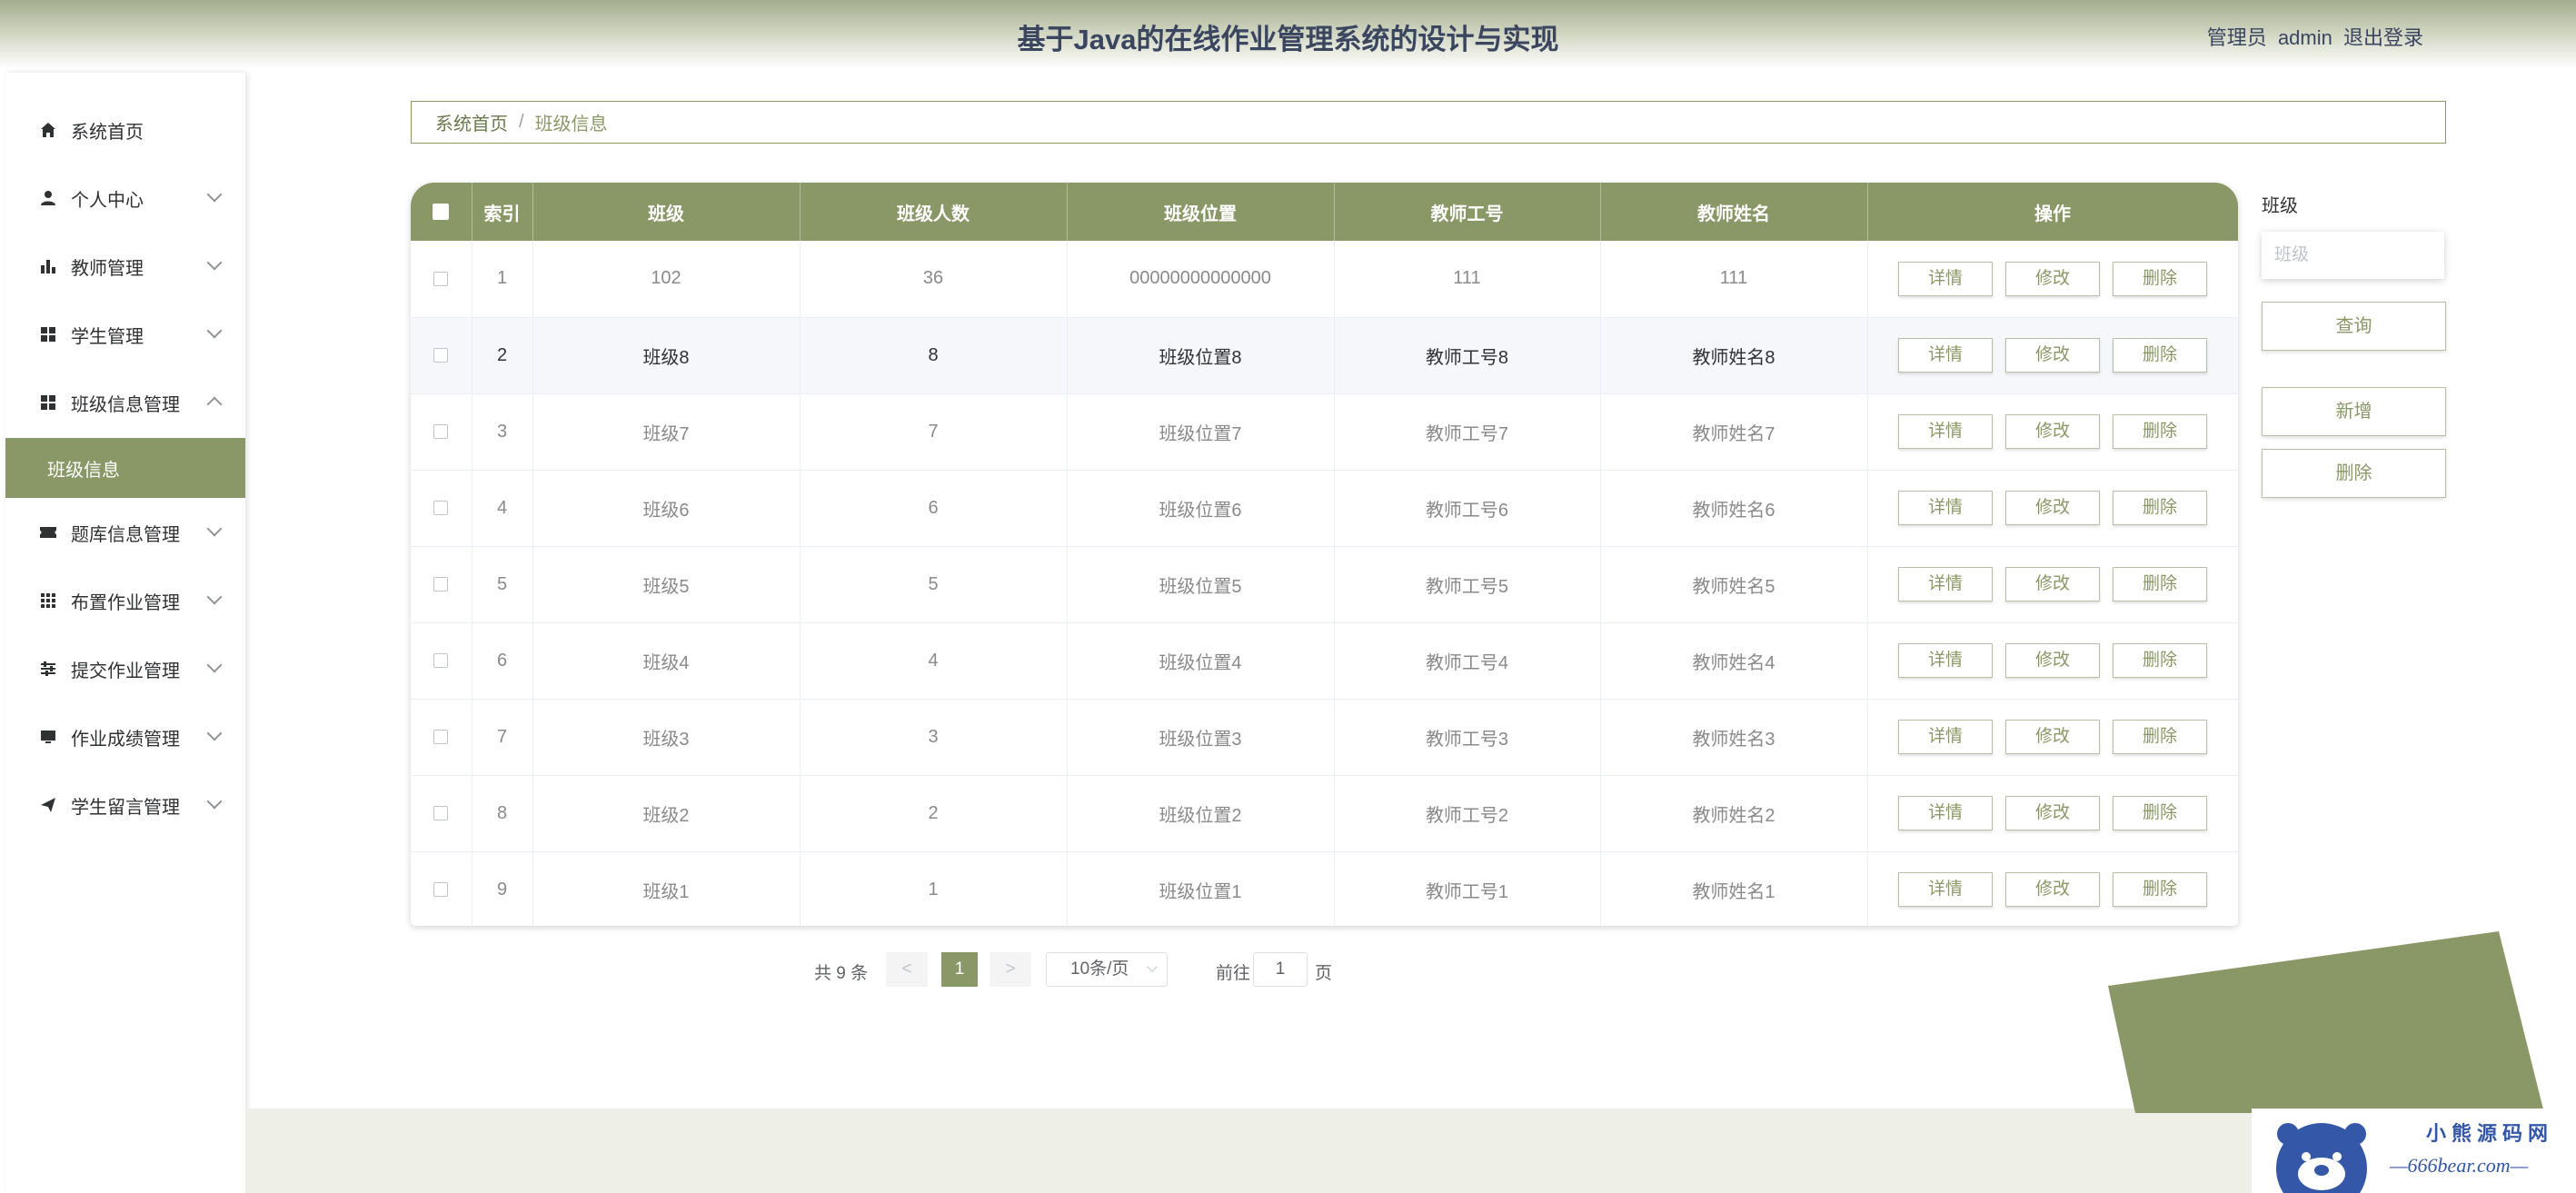 The height and width of the screenshot is (1193, 2576). Describe the element at coordinates (2383, 37) in the screenshot. I see `logout-link: 退出登录` at that location.